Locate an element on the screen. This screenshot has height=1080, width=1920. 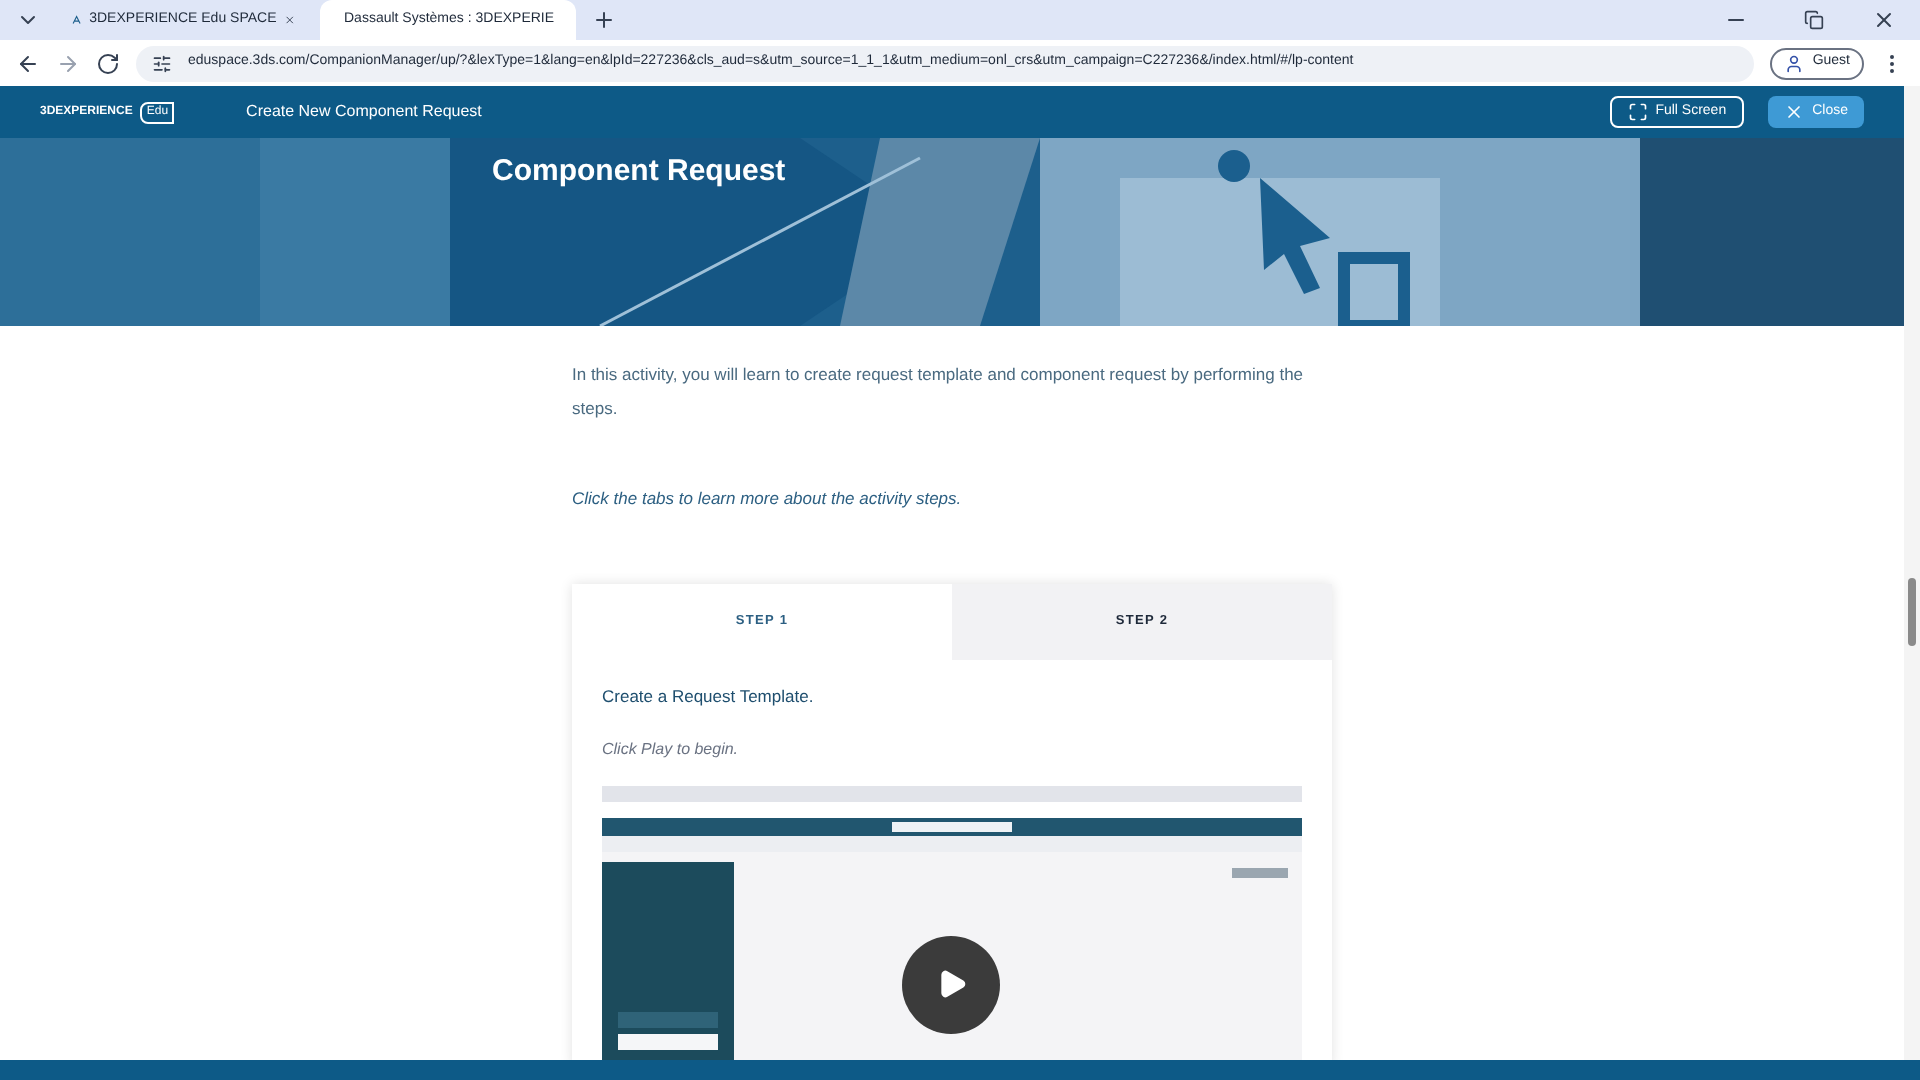
expand-icon is located at coordinates (1637, 112).